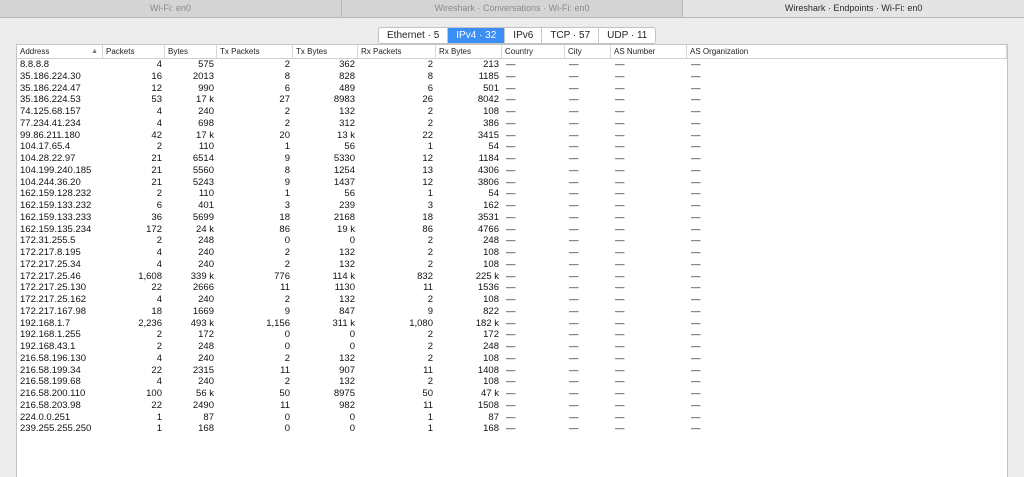  What do you see at coordinates (853, 8) in the screenshot?
I see `window-tab-2: Wireshark · Endpoints · Wi-Fi: en0` at bounding box center [853, 8].